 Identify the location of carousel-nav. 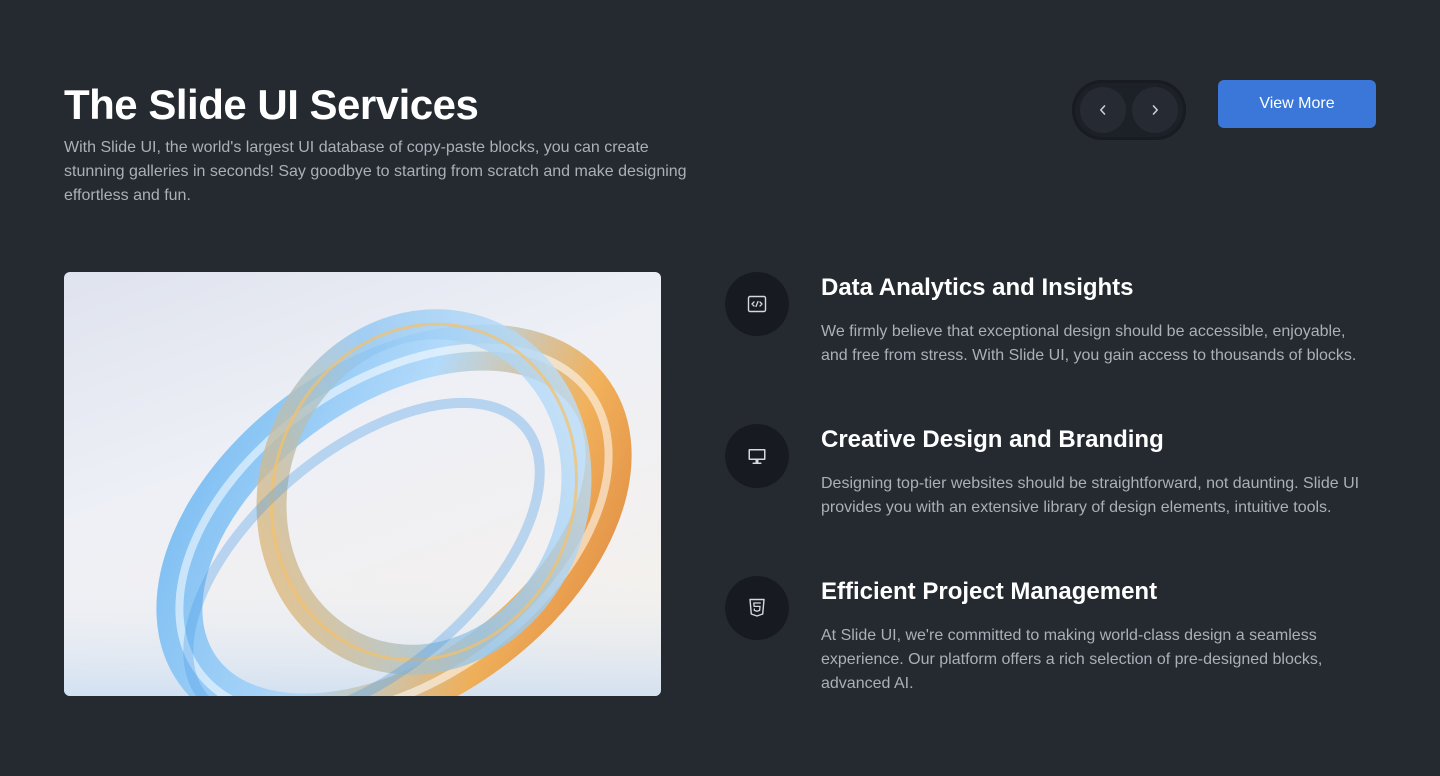
(1129, 110).